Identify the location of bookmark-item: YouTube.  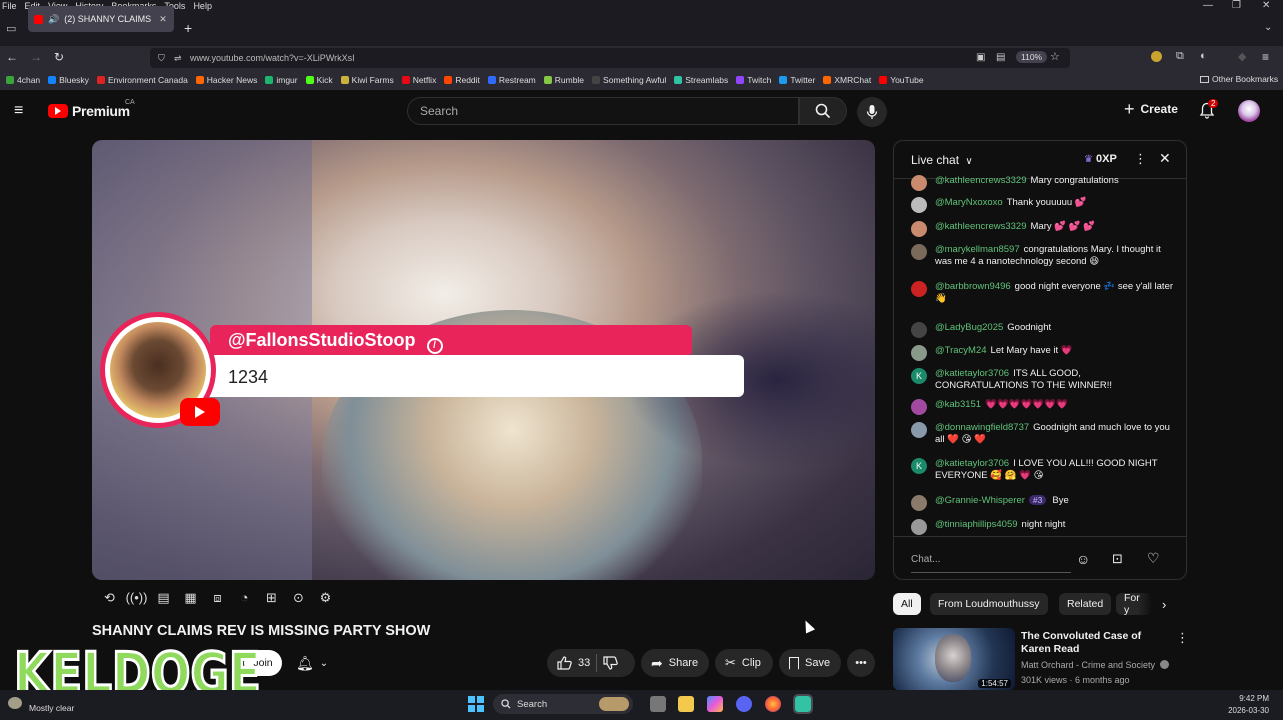
(901, 80).